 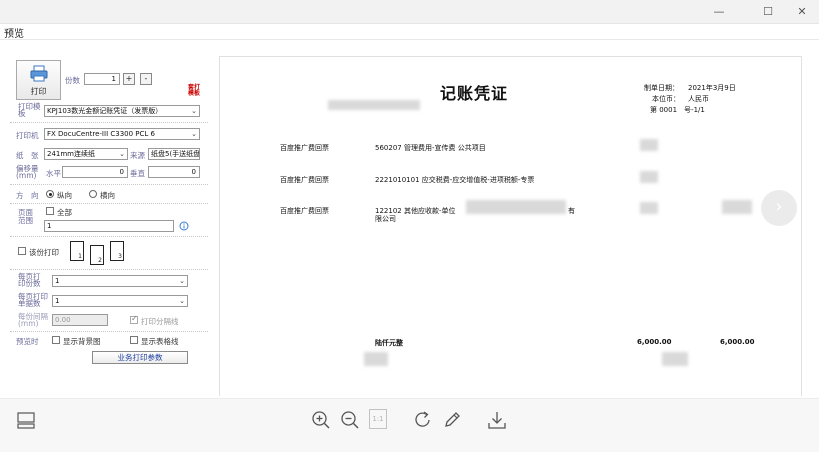 I want to click on download-icon, so click(x=497, y=420).